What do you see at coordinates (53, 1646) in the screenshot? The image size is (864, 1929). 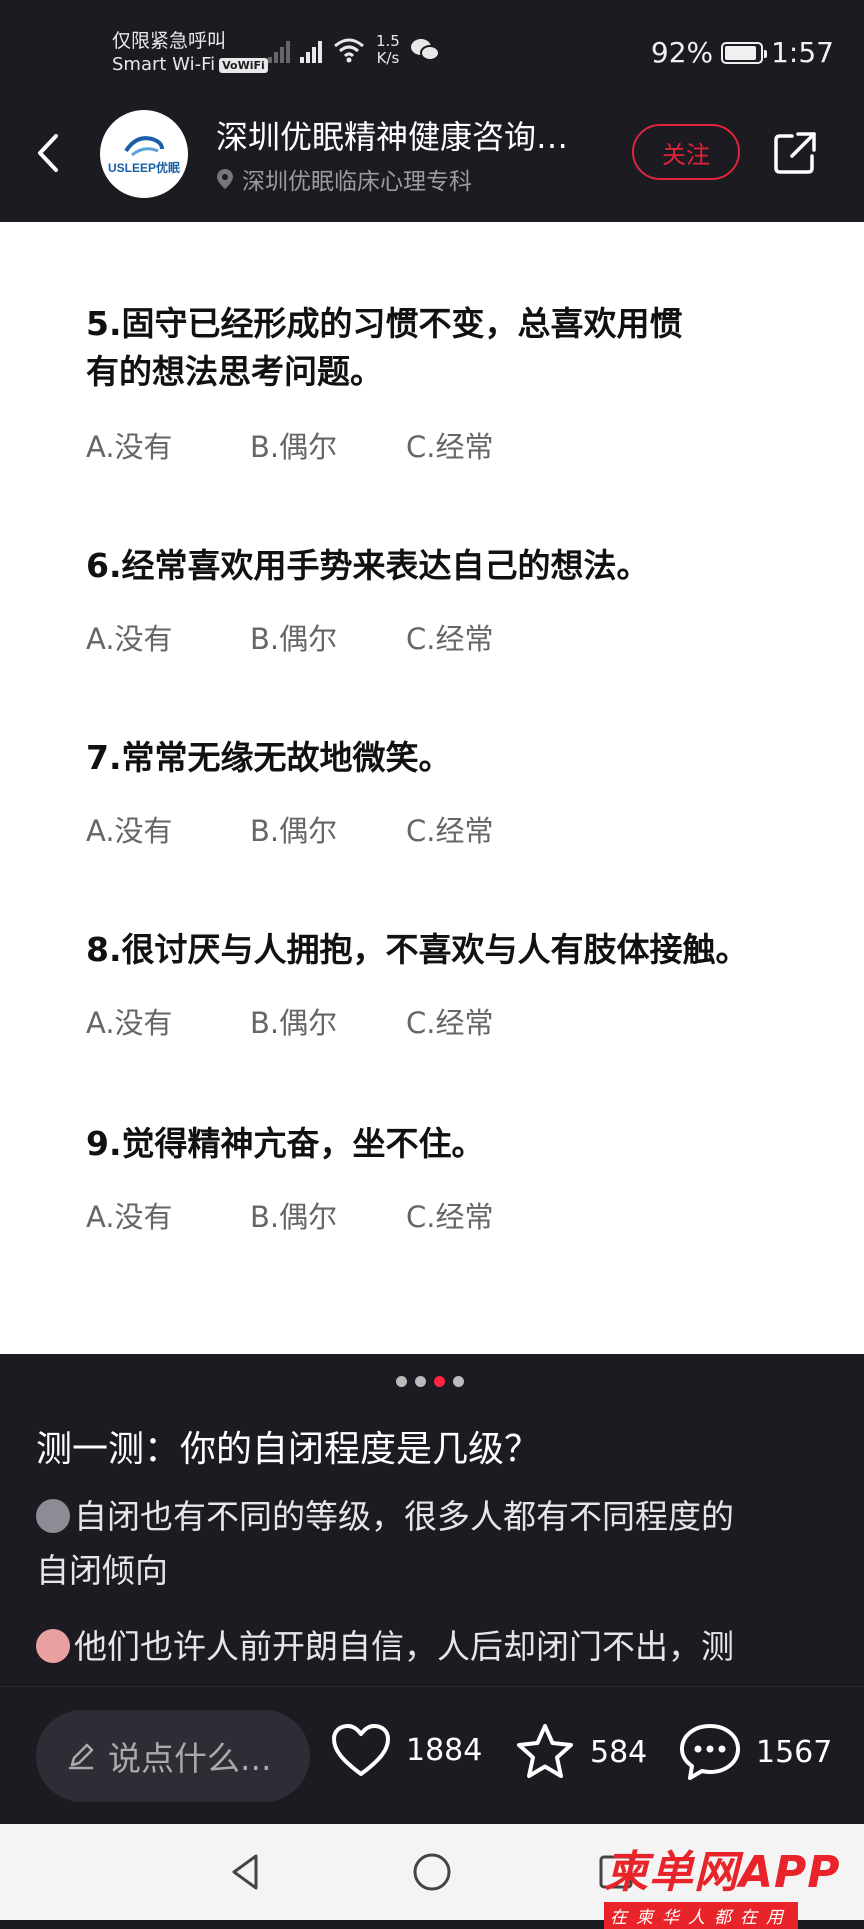 I see `pig-emoji-icon` at bounding box center [53, 1646].